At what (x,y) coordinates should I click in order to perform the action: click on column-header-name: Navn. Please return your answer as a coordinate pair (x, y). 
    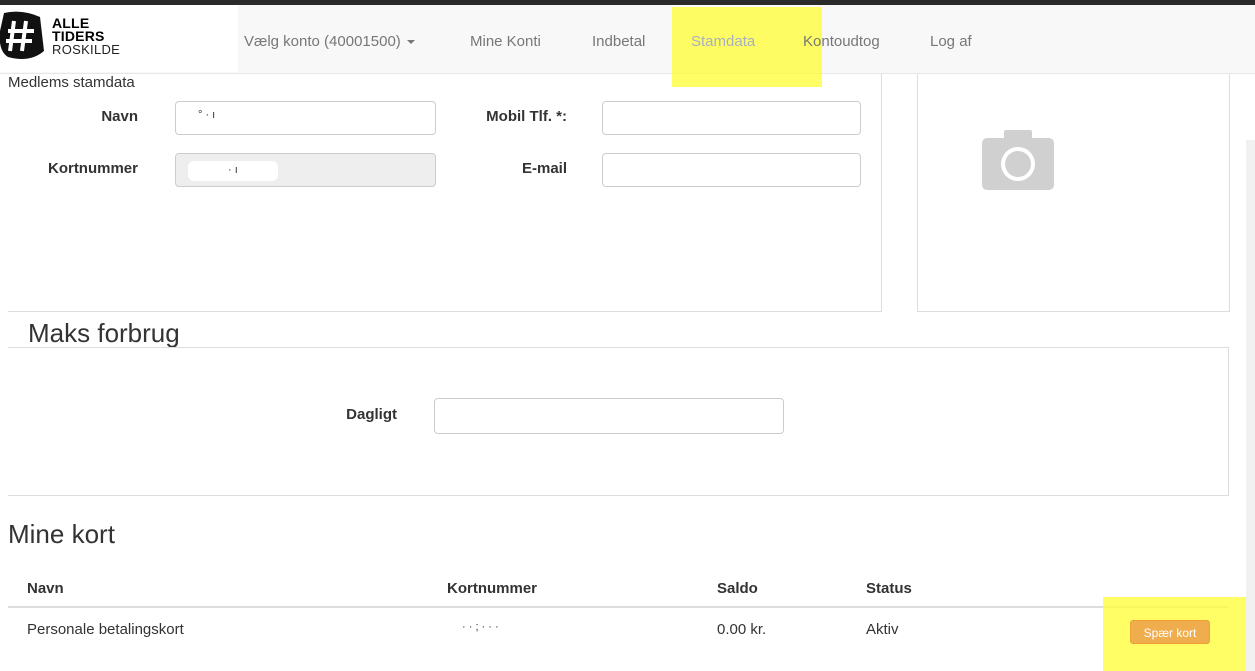
    Looking at the image, I should click on (45, 588).